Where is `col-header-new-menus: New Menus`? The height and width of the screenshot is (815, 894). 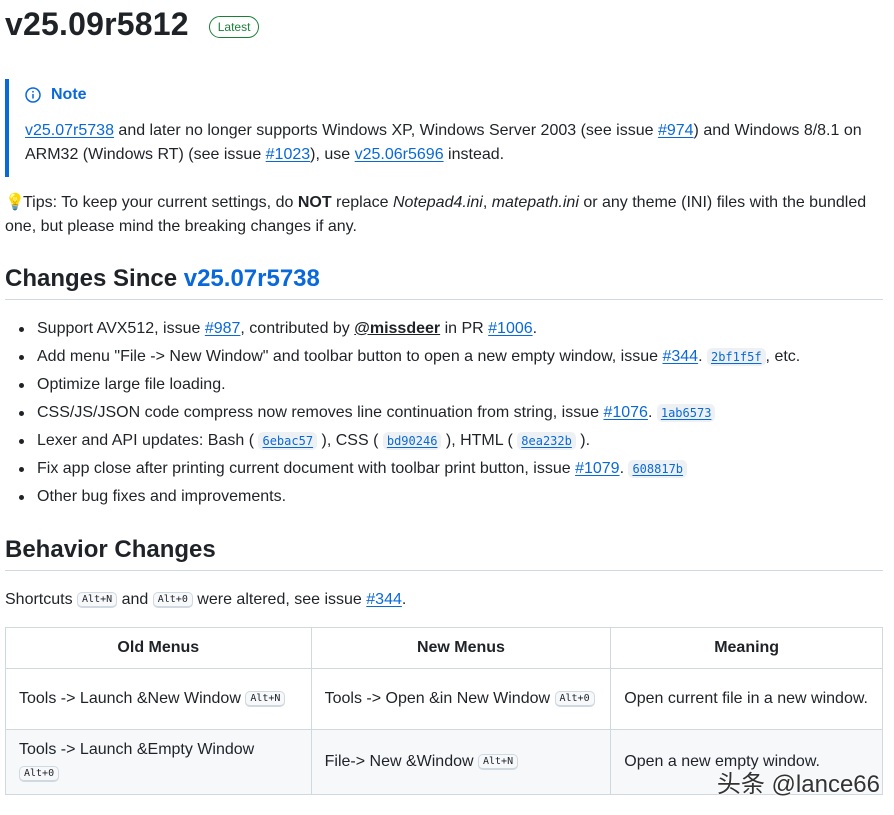 col-header-new-menus: New Menus is located at coordinates (461, 648).